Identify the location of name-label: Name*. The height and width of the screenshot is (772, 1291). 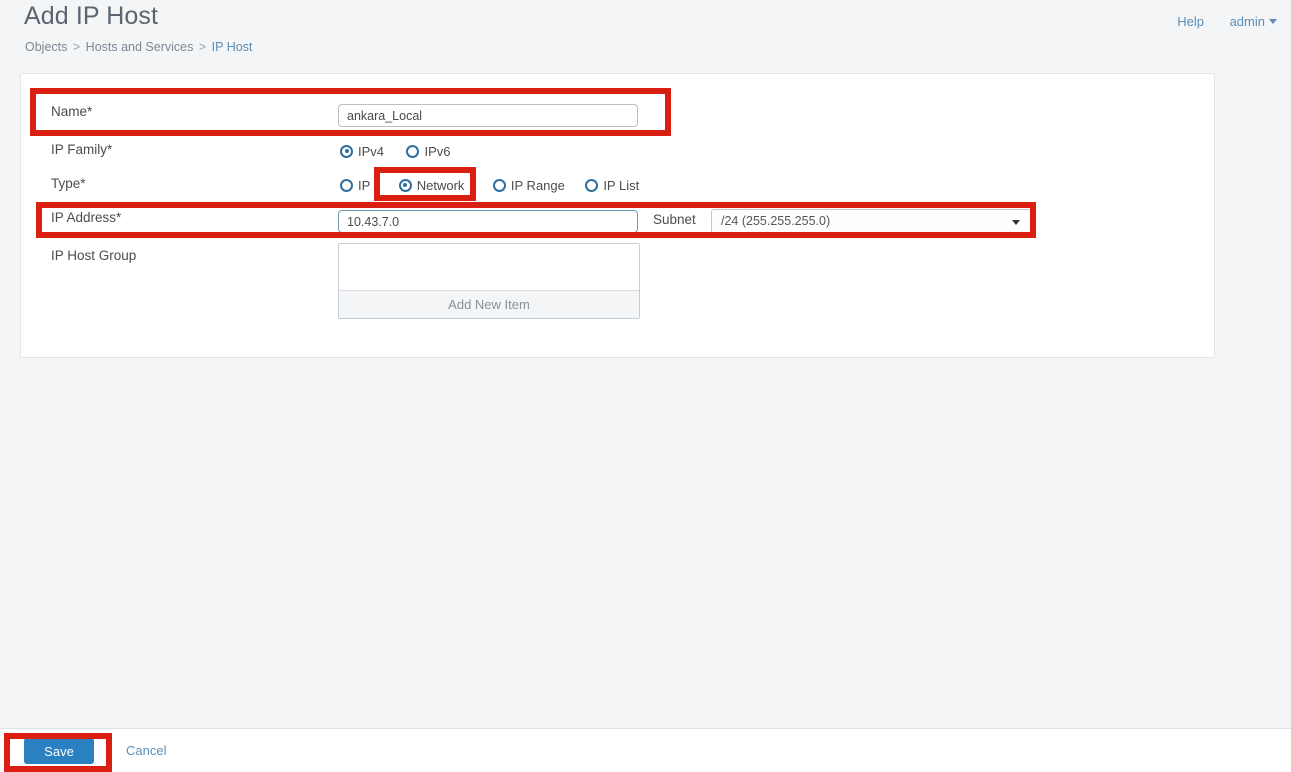
(71, 112).